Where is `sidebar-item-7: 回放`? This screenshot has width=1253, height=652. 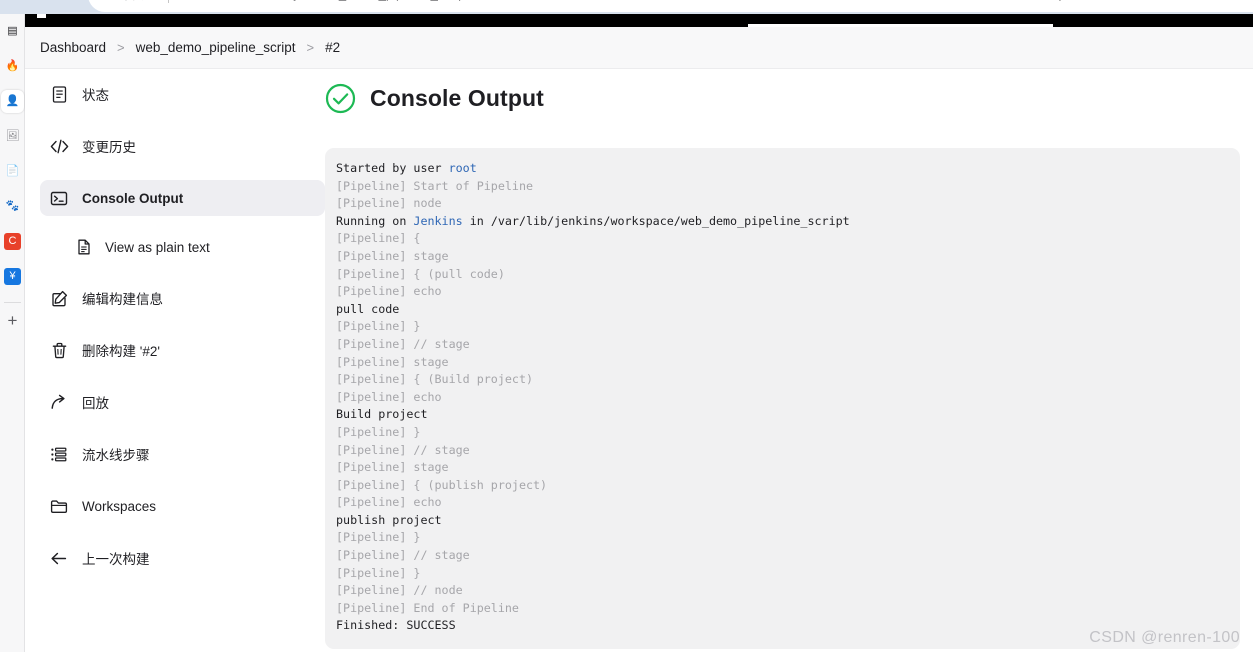 sidebar-item-7: 回放 is located at coordinates (182, 402).